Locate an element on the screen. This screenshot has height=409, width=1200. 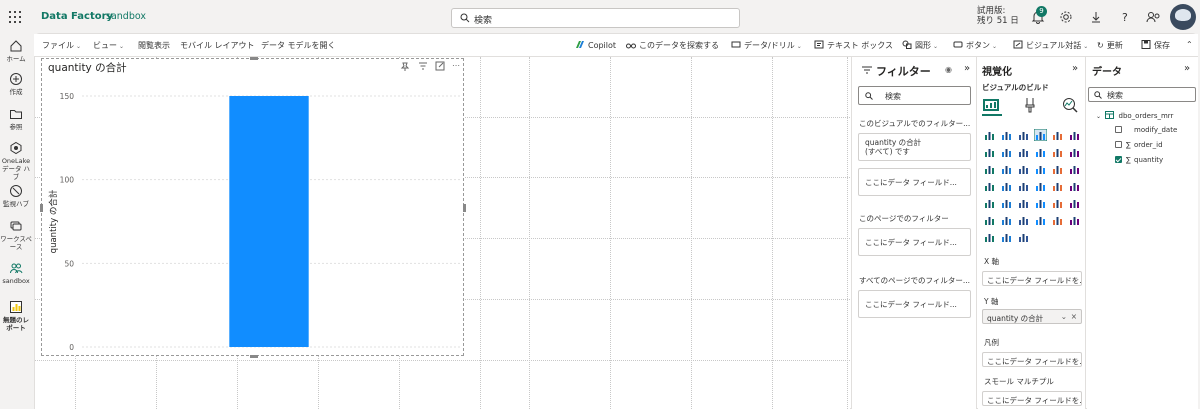
azure-map-visual-icon is located at coordinates (1040, 186).